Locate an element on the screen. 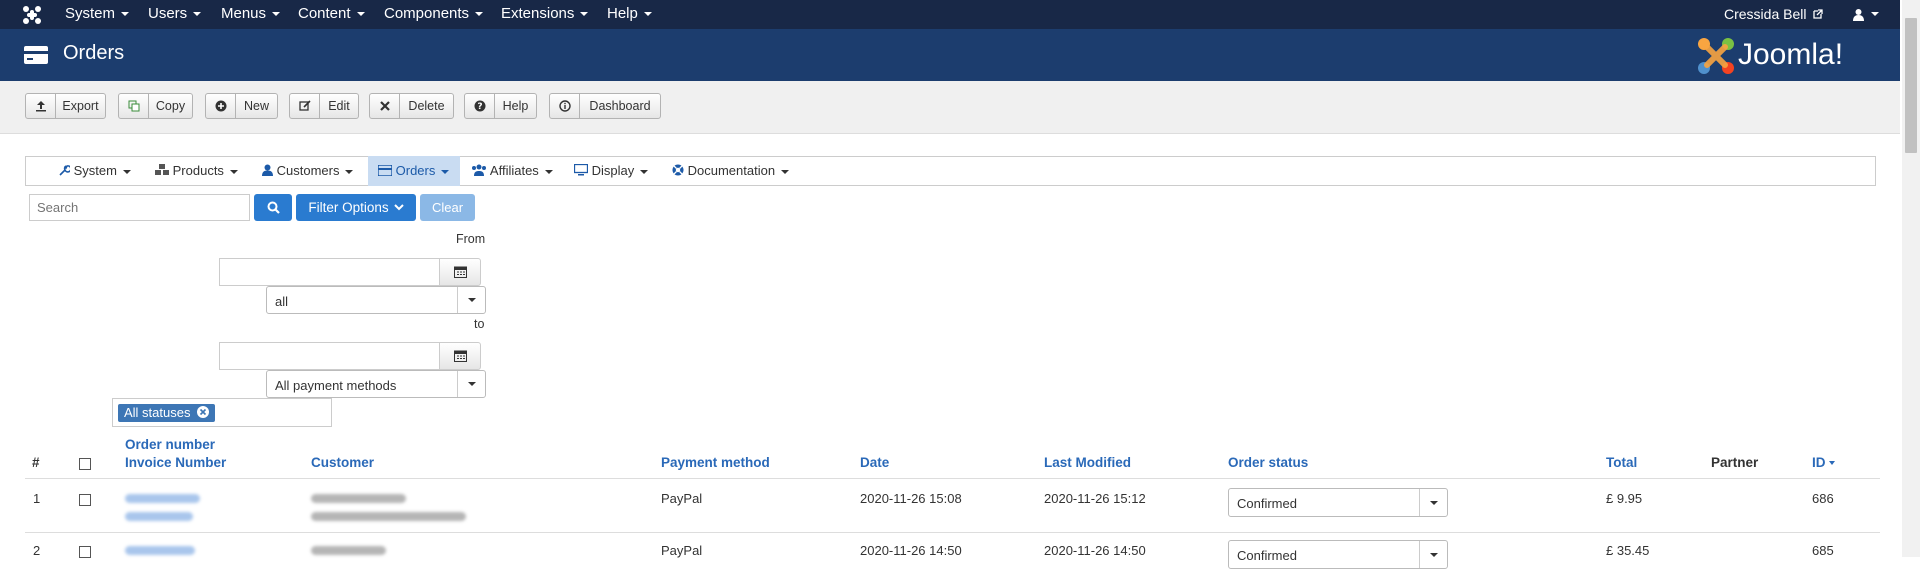  copy-button: Copy is located at coordinates (155, 106).